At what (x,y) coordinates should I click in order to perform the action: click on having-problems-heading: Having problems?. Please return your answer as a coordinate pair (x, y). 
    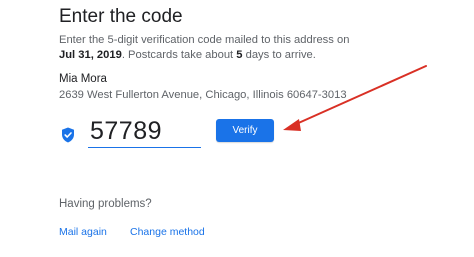
    Looking at the image, I should click on (105, 204).